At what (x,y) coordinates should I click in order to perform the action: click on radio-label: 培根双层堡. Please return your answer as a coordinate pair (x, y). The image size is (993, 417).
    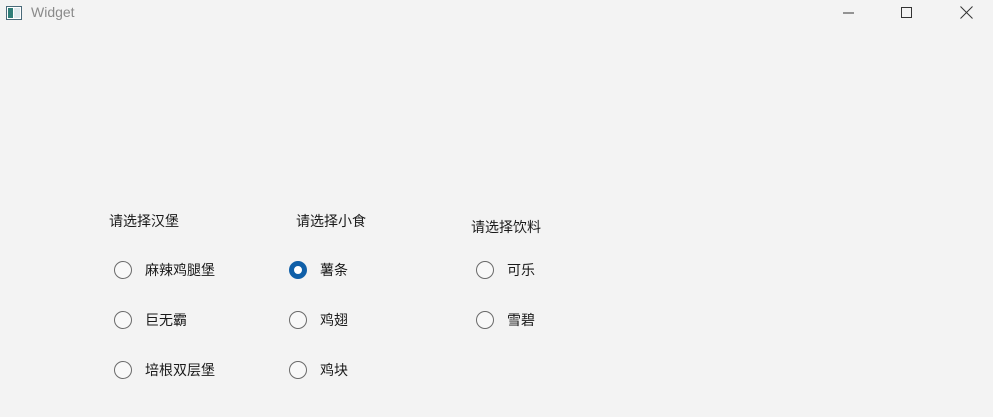
    Looking at the image, I should click on (180, 370).